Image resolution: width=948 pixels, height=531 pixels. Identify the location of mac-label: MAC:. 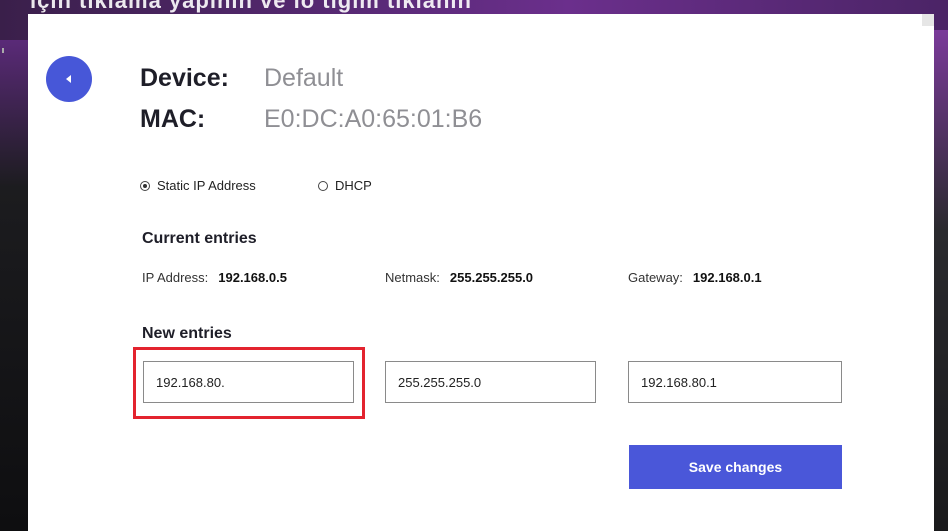
(173, 119).